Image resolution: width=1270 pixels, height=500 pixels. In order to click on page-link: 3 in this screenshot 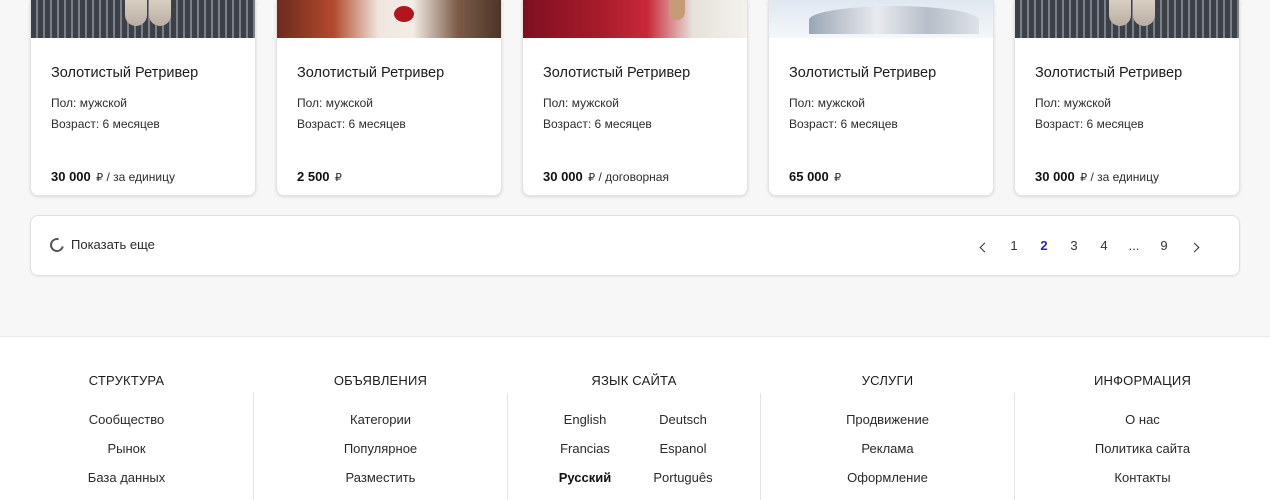, I will do `click(1074, 245)`.